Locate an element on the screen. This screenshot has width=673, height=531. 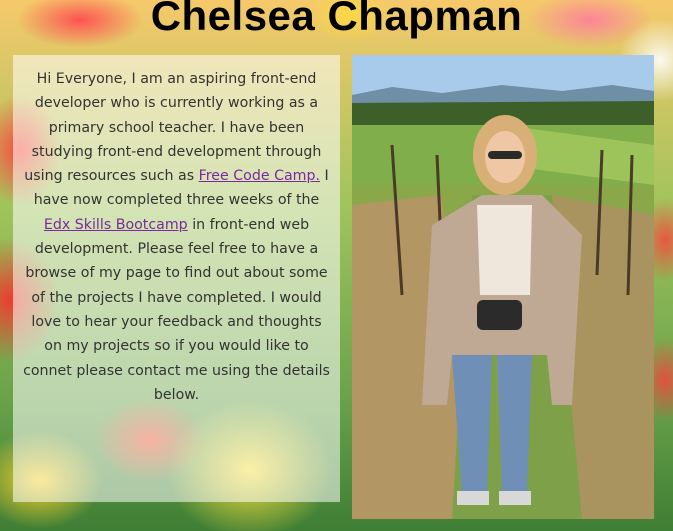
page-title: Chelsea Chapman is located at coordinates (336, 19).